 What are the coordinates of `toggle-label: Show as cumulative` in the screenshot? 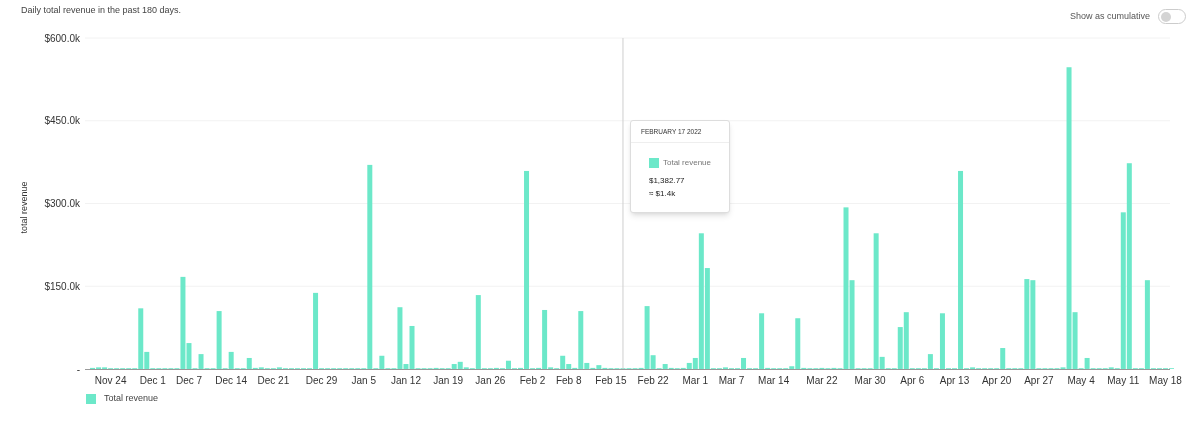 It's located at (1109, 16).